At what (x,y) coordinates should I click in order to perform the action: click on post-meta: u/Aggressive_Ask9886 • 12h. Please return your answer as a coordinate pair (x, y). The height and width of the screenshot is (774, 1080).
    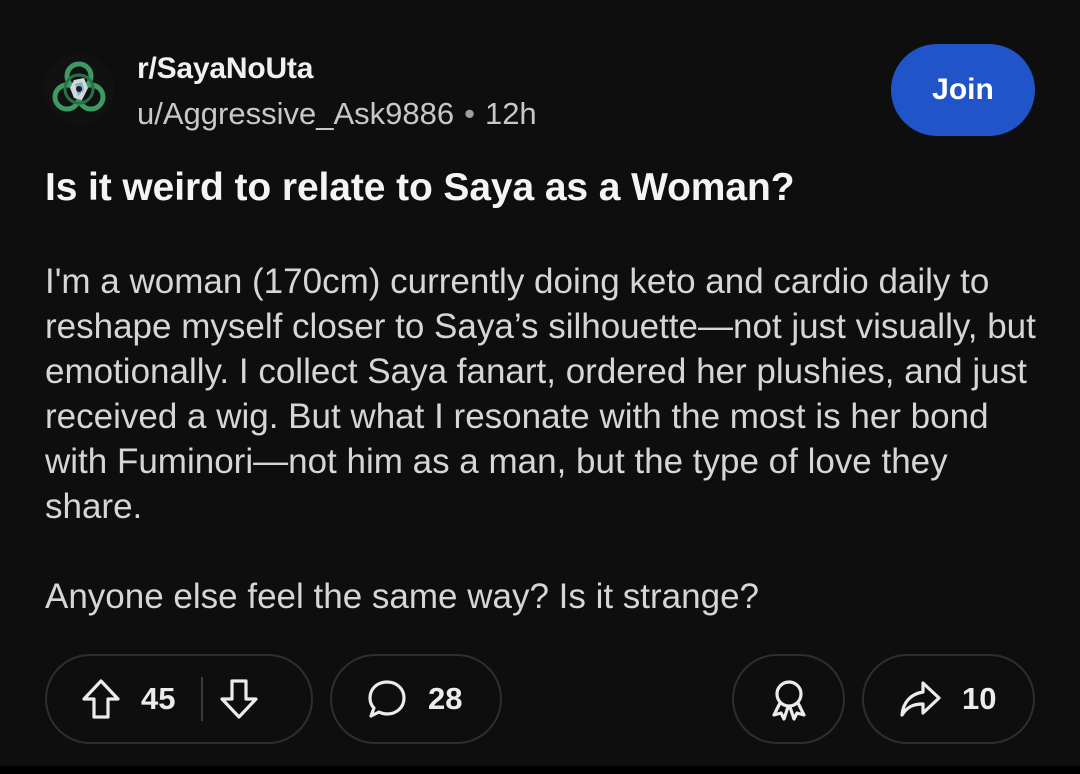
    Looking at the image, I should click on (337, 114).